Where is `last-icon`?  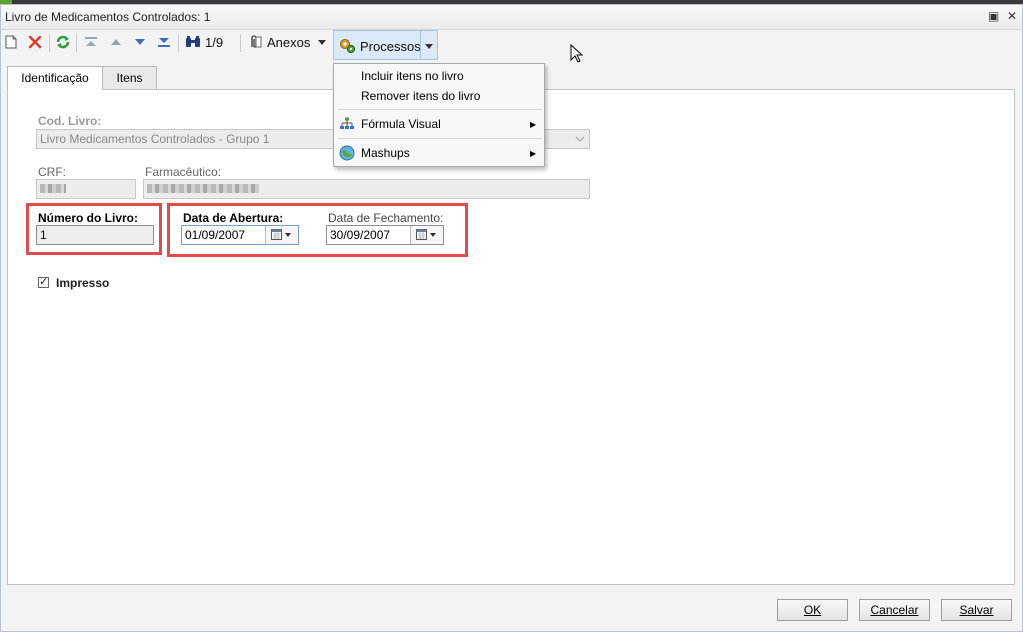
last-icon is located at coordinates (164, 42).